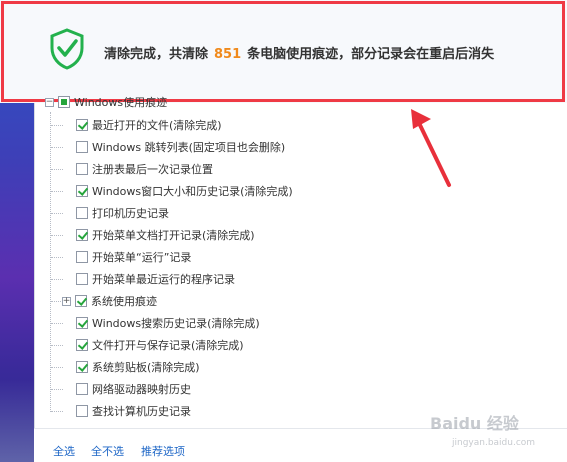 This screenshot has height=462, width=567. I want to click on item-label: Windows窗口大小和历史记录(清除完成), so click(192, 191).